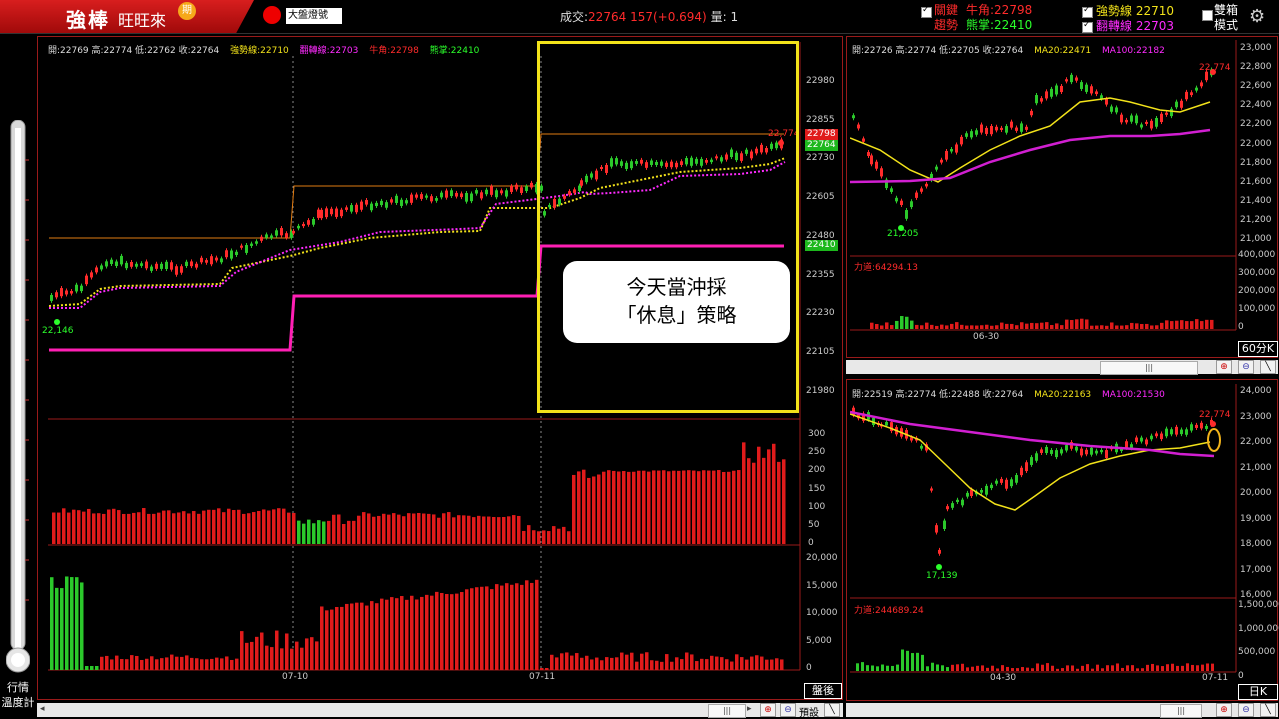 The height and width of the screenshot is (719, 1279). I want to click on preset-button: 預設, so click(809, 711).